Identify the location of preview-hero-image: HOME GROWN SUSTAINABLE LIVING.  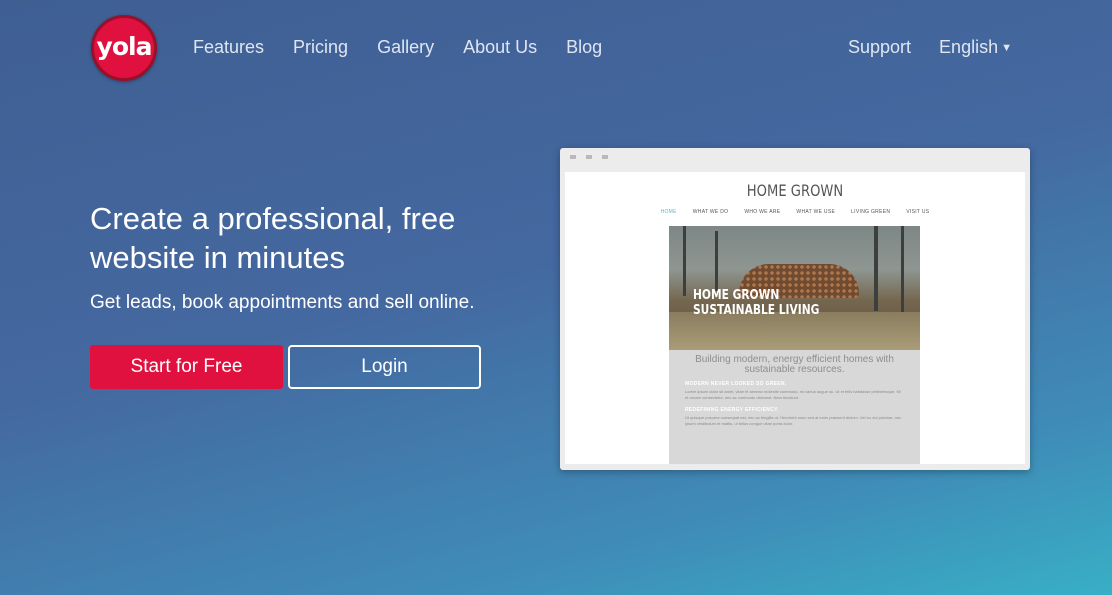
(794, 288).